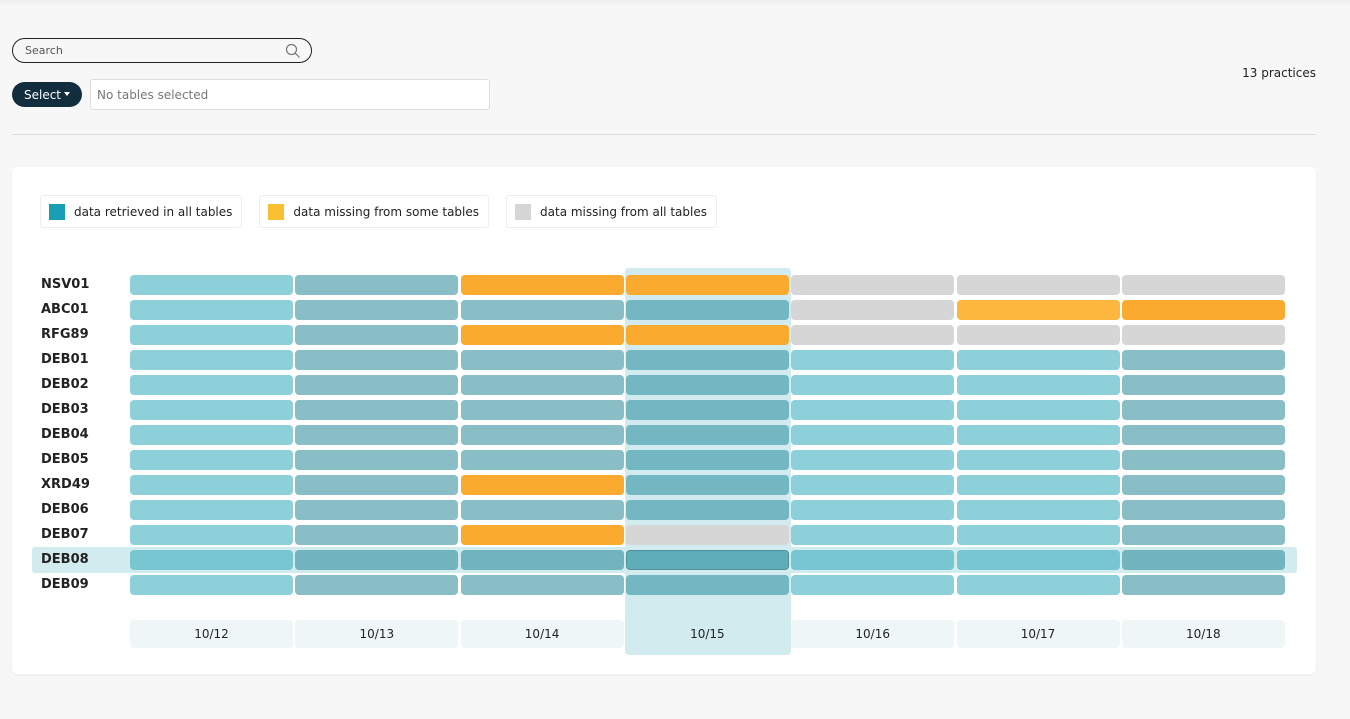 The height and width of the screenshot is (719, 1350). I want to click on date-column-header: 10/15, so click(707, 634).